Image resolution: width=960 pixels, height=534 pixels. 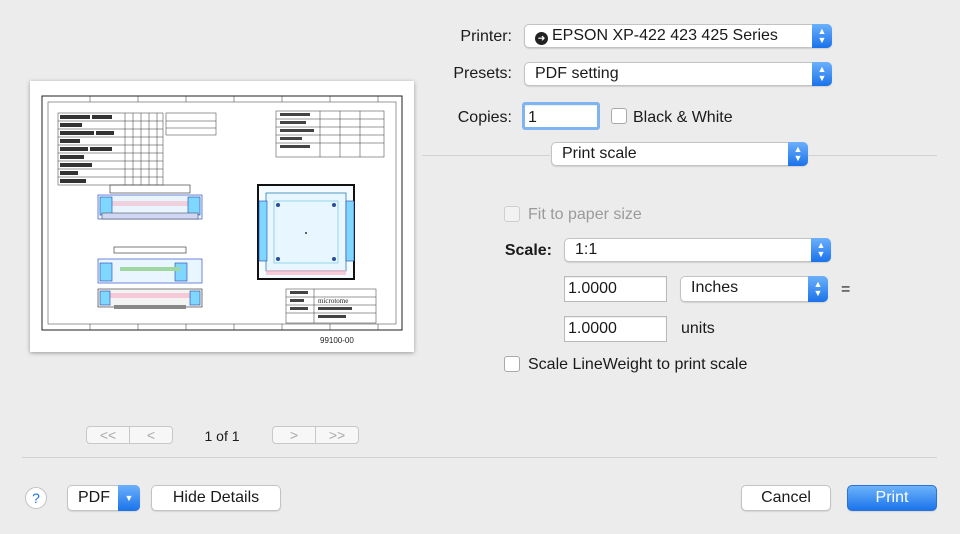 What do you see at coordinates (615, 329) in the screenshot?
I see `scale-units-field: 1.0000` at bounding box center [615, 329].